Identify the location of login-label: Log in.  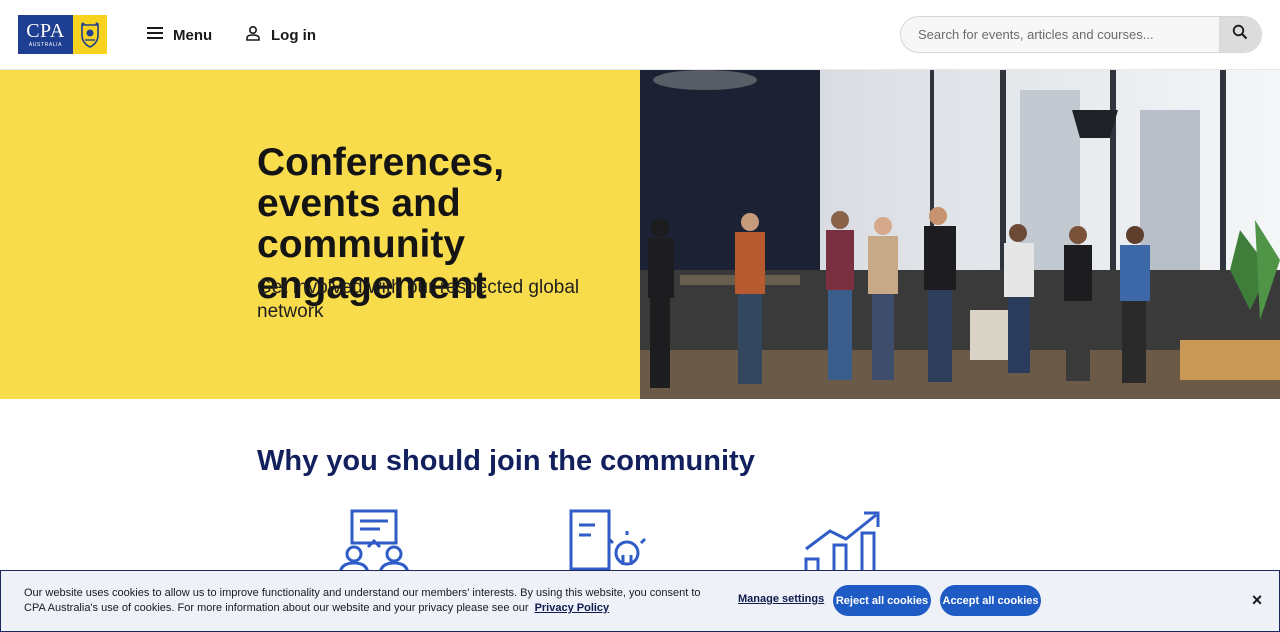
(293, 35).